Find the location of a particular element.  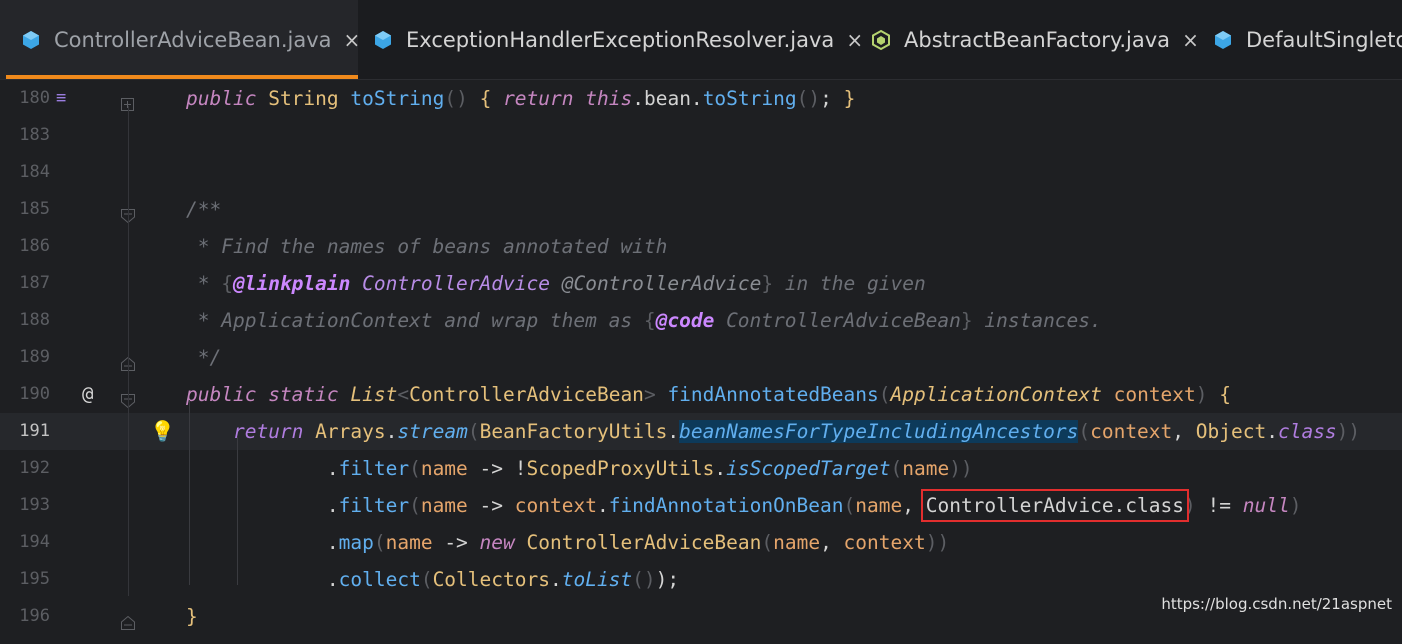

line-number: 196 is located at coordinates (34, 616).